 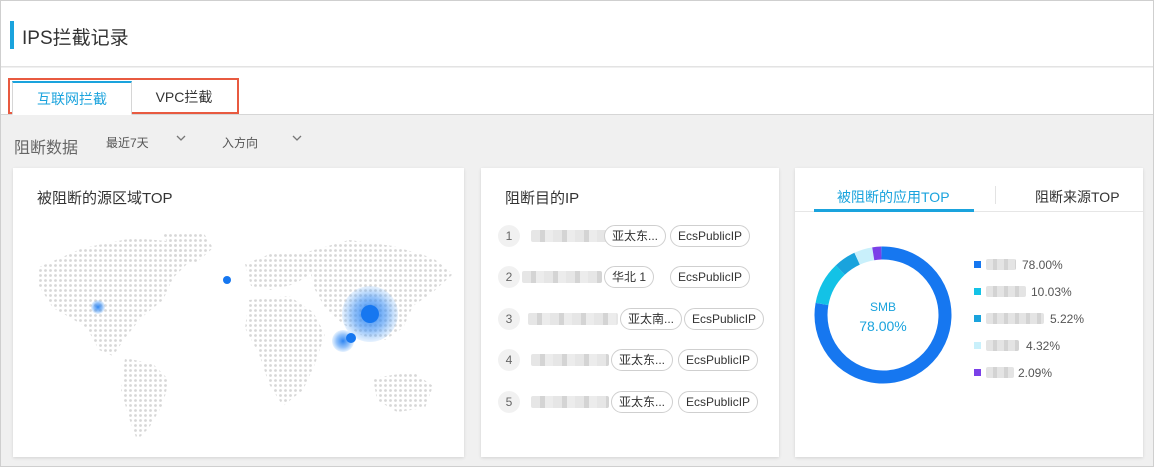 What do you see at coordinates (46, 148) in the screenshot?
I see `filter-label: 阻断数据` at bounding box center [46, 148].